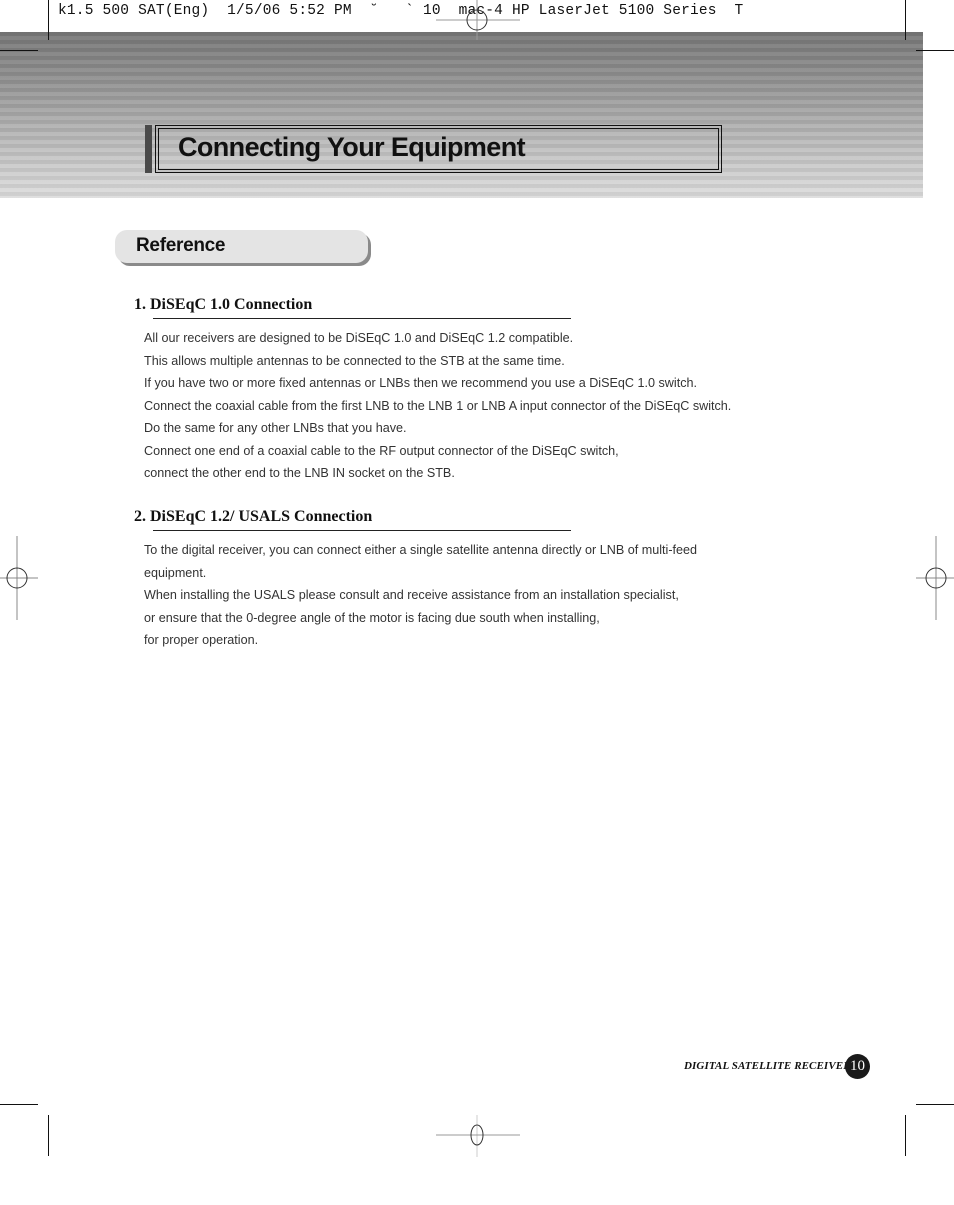 This screenshot has width=954, height=1205. Describe the element at coordinates (857, 1066) in the screenshot. I see `page-number-badge: 10` at that location.